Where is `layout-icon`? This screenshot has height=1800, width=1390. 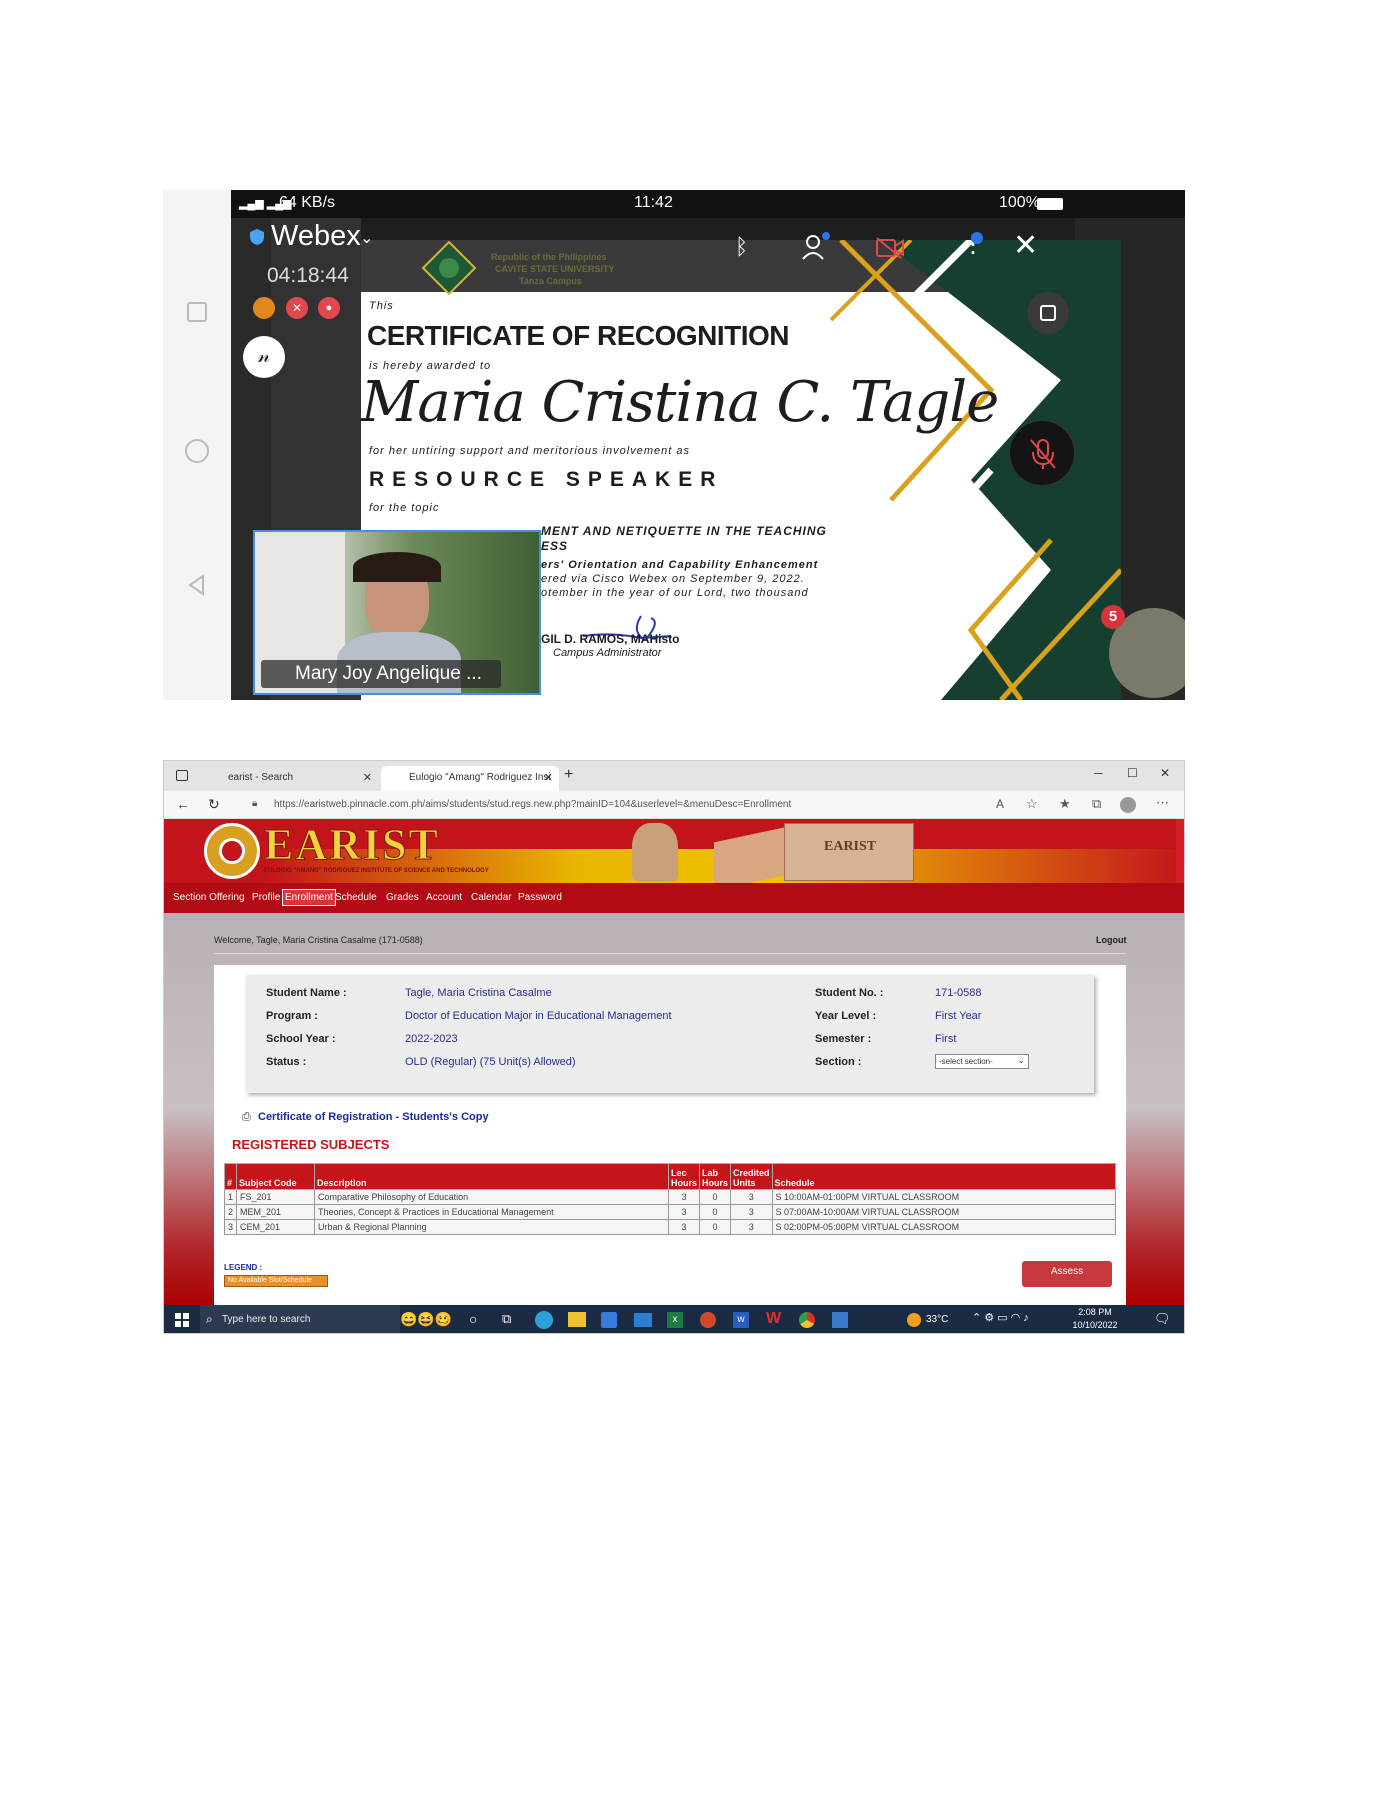
layout-icon is located at coordinates (1048, 313).